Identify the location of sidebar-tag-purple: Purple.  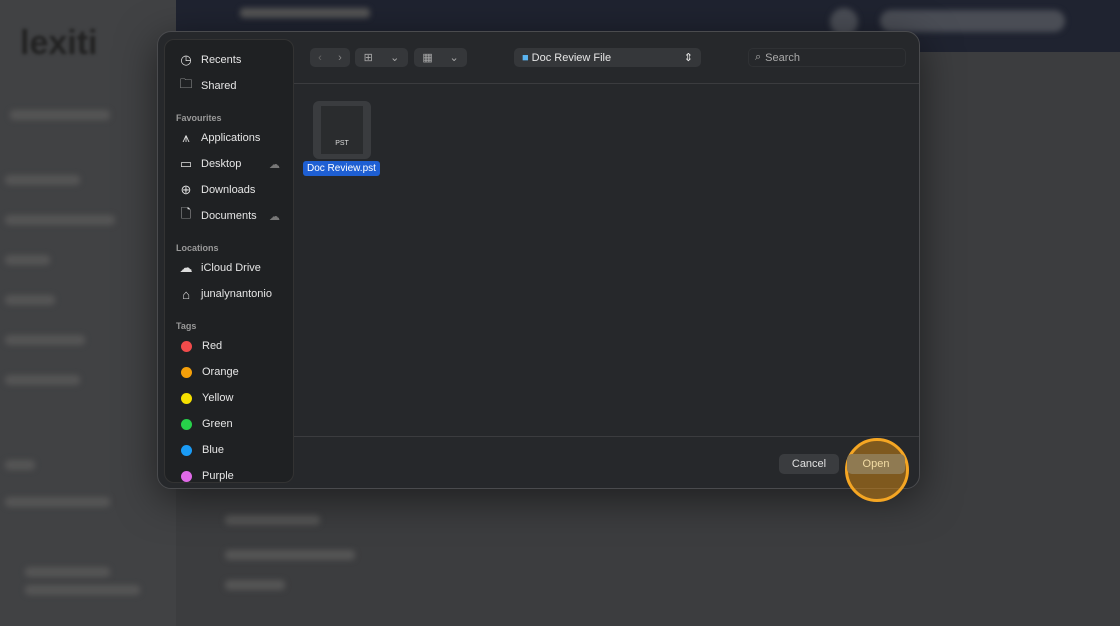
(205, 474).